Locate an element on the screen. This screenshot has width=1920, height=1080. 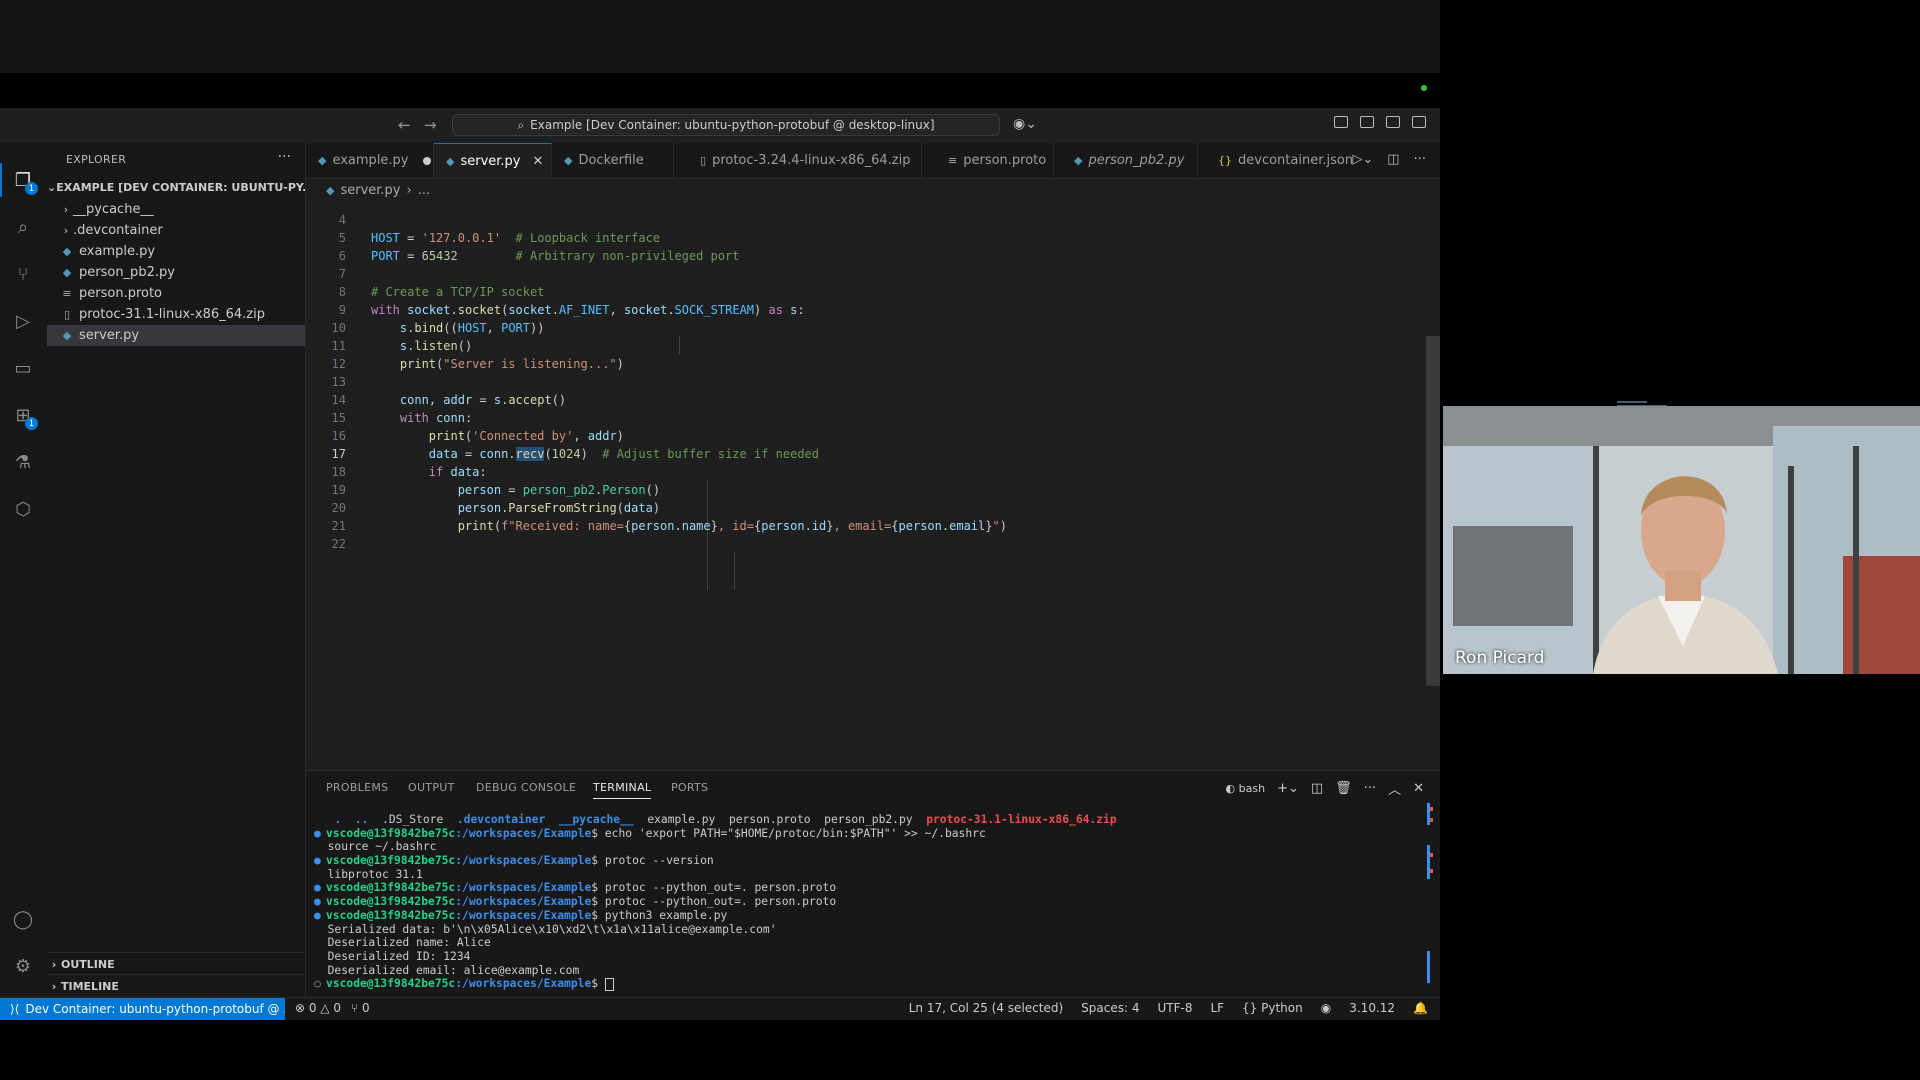
more-actions-icon: ··· is located at coordinates (284, 157).